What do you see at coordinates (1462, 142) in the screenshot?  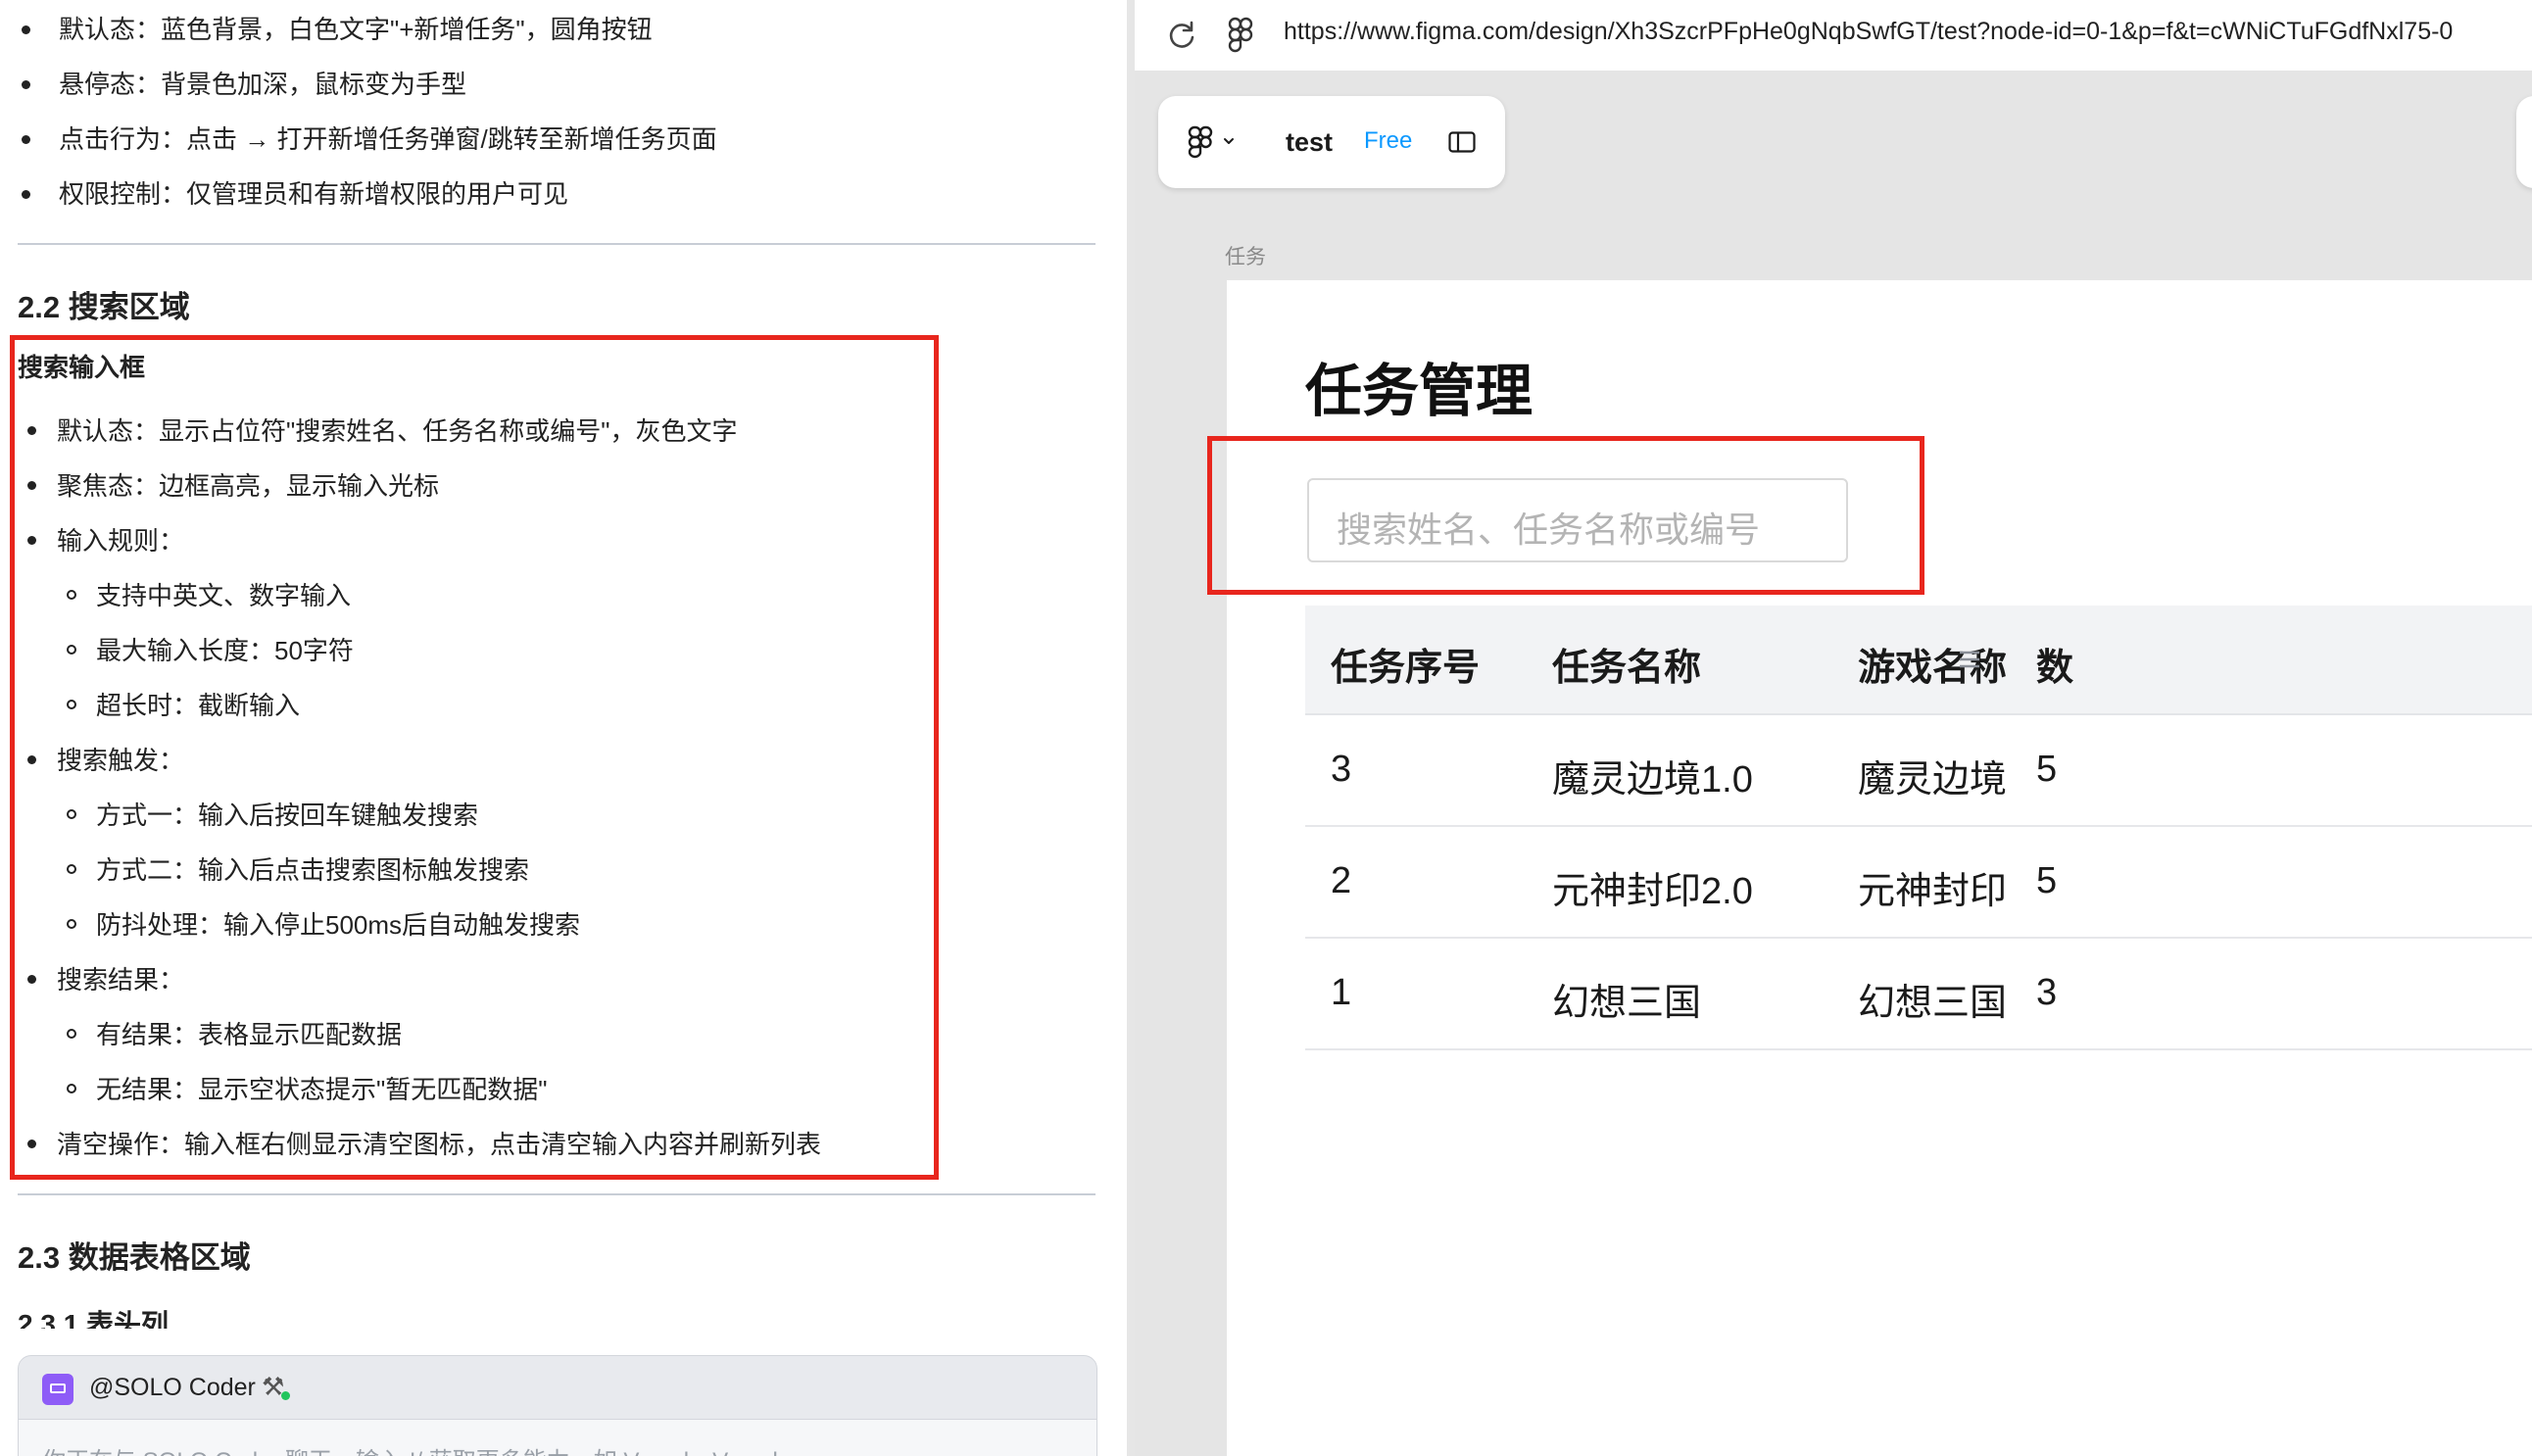 I see `sidebar-toggle-icon` at bounding box center [1462, 142].